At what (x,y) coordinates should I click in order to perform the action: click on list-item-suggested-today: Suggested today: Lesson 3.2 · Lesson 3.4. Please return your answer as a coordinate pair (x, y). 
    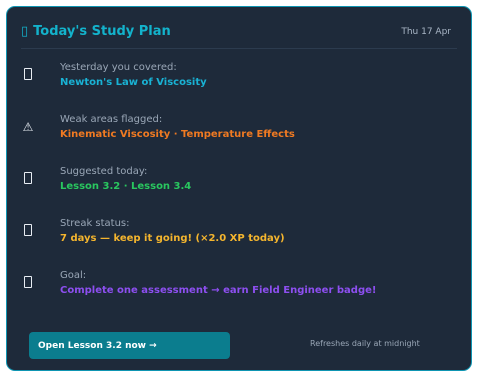
    Looking at the image, I should click on (239, 185).